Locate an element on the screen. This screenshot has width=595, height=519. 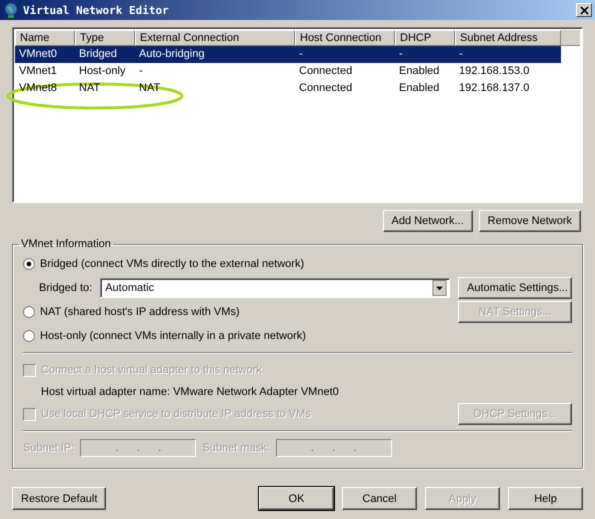
table-cell-text: NAT is located at coordinates (90, 88).